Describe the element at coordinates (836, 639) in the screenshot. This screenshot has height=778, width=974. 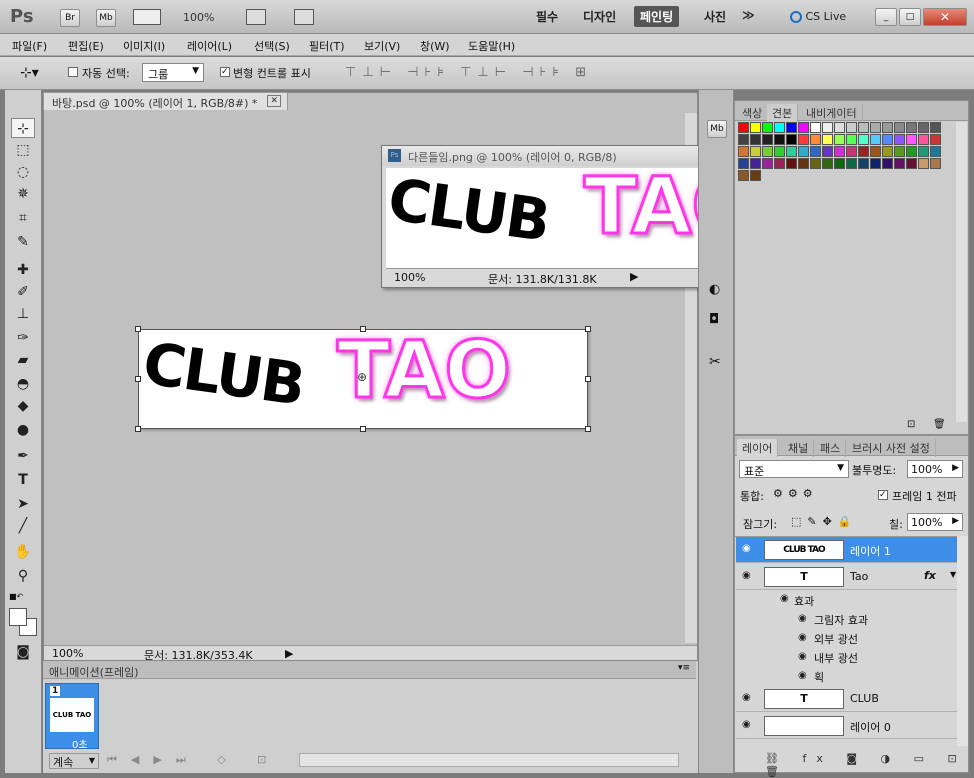
I see `effect-outer-glow: 외부 광선` at that location.